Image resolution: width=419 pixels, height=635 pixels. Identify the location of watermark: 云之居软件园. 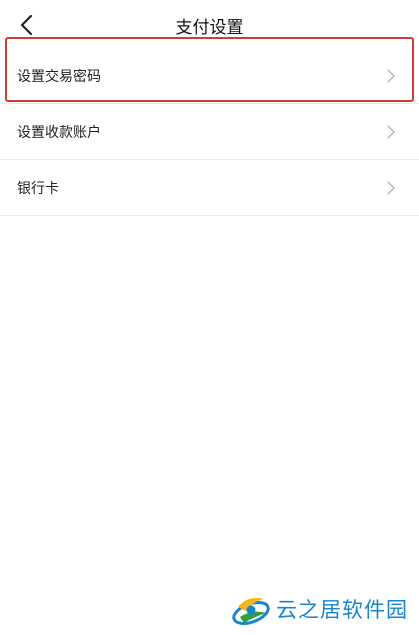
(319, 608).